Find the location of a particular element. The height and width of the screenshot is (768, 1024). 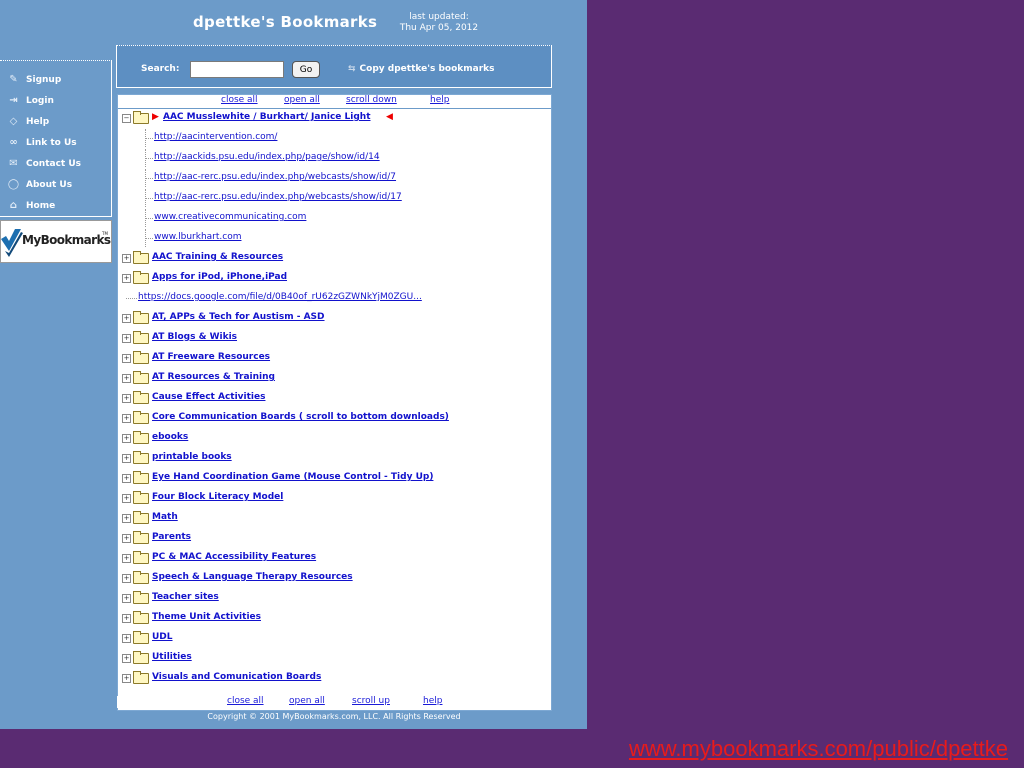

folder-link: AT Resources & Training is located at coordinates (213, 377).